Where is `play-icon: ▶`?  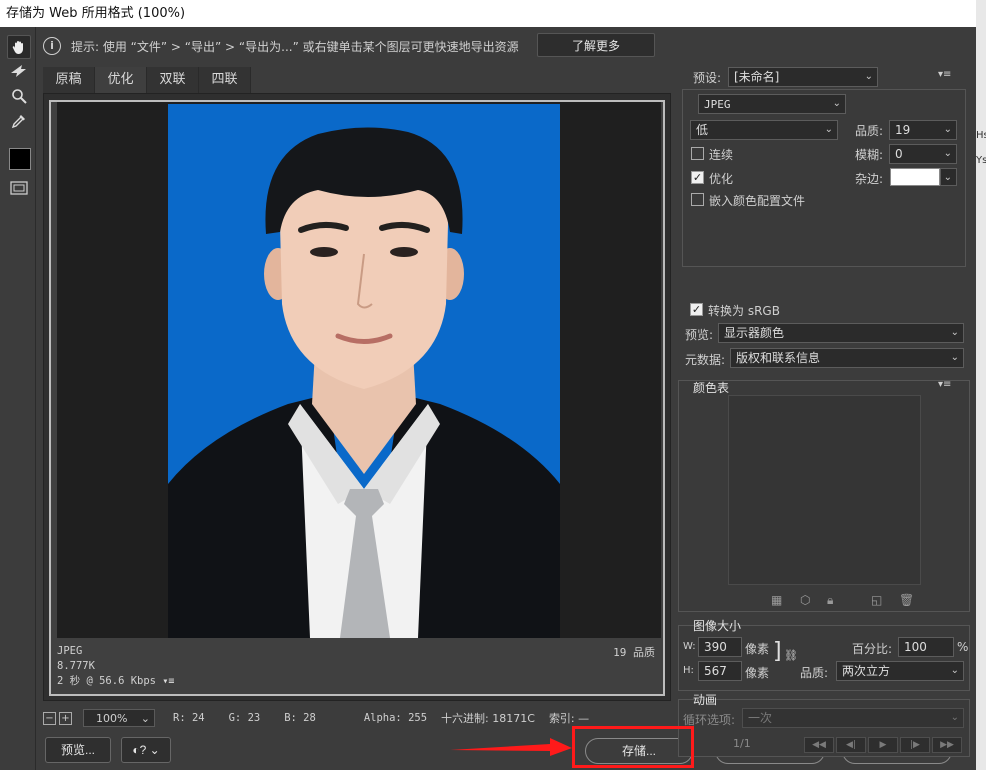 play-icon: ▶ is located at coordinates (883, 745).